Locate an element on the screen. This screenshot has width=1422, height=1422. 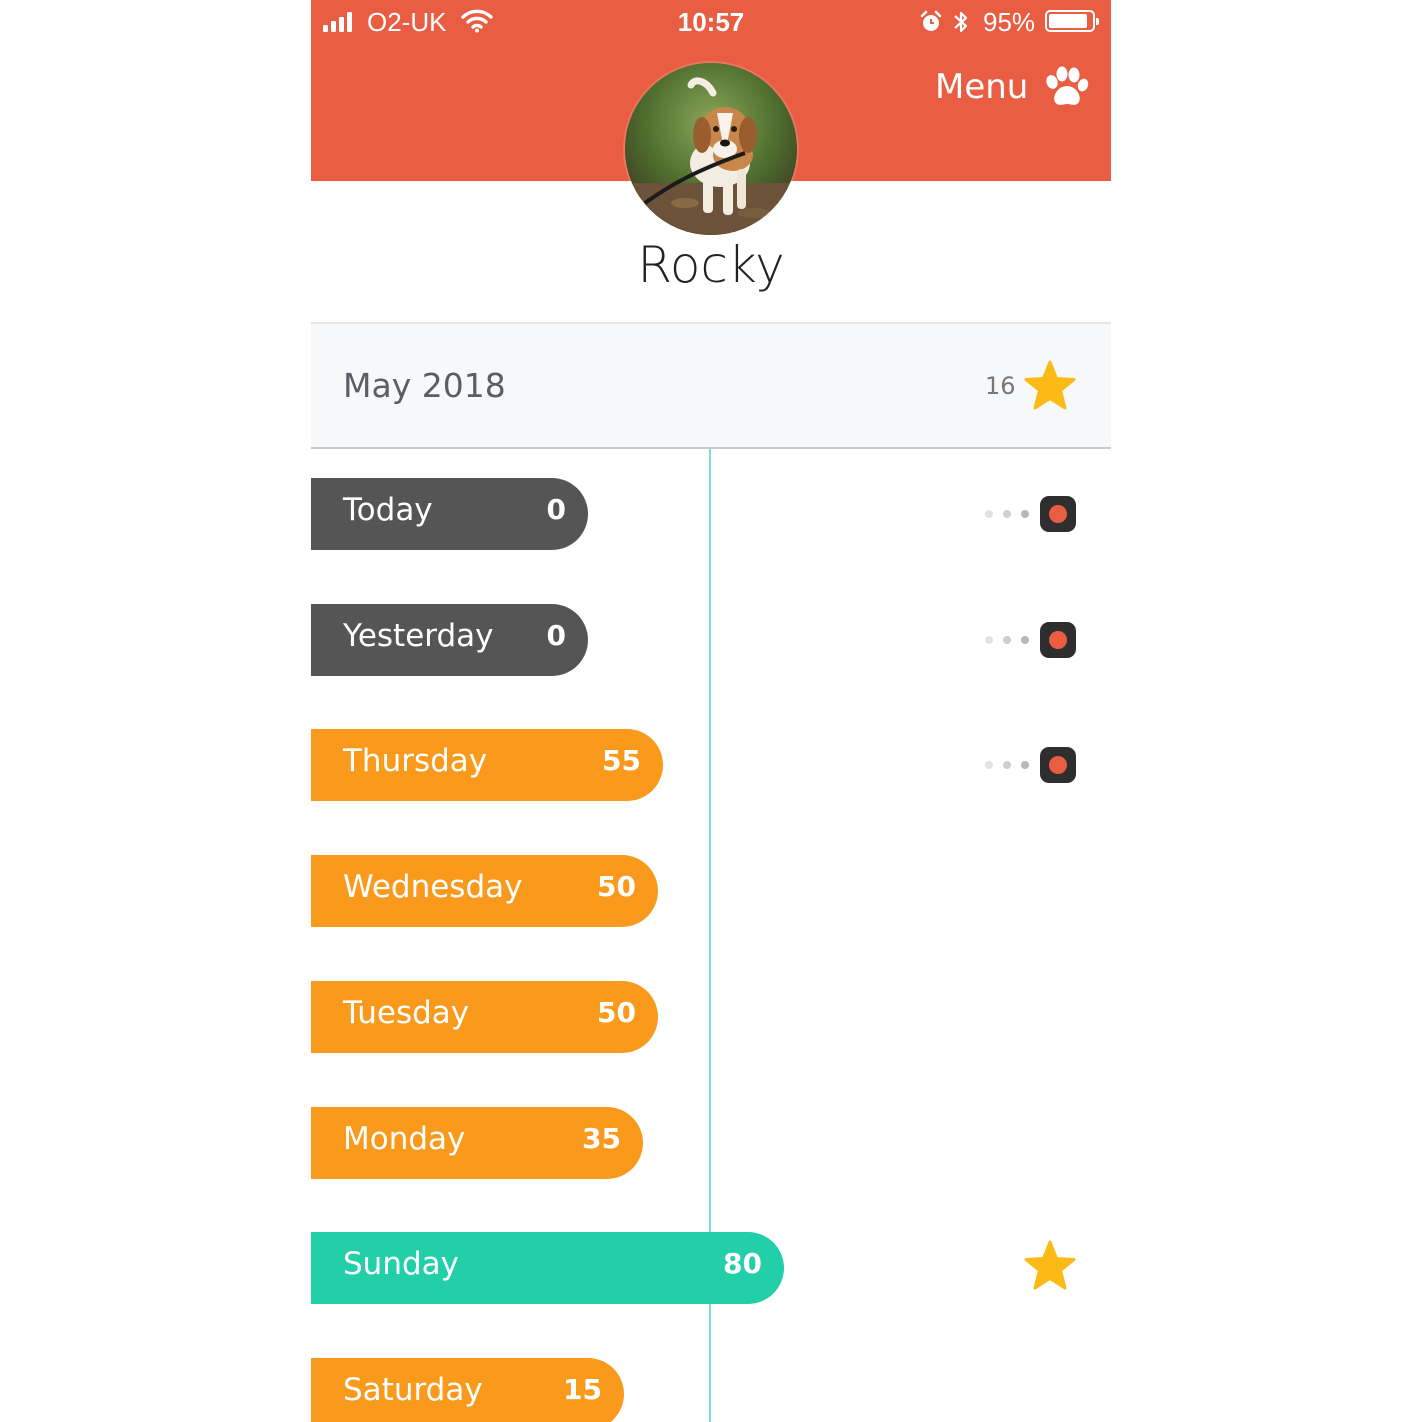
alarm-icon is located at coordinates (931, 20).